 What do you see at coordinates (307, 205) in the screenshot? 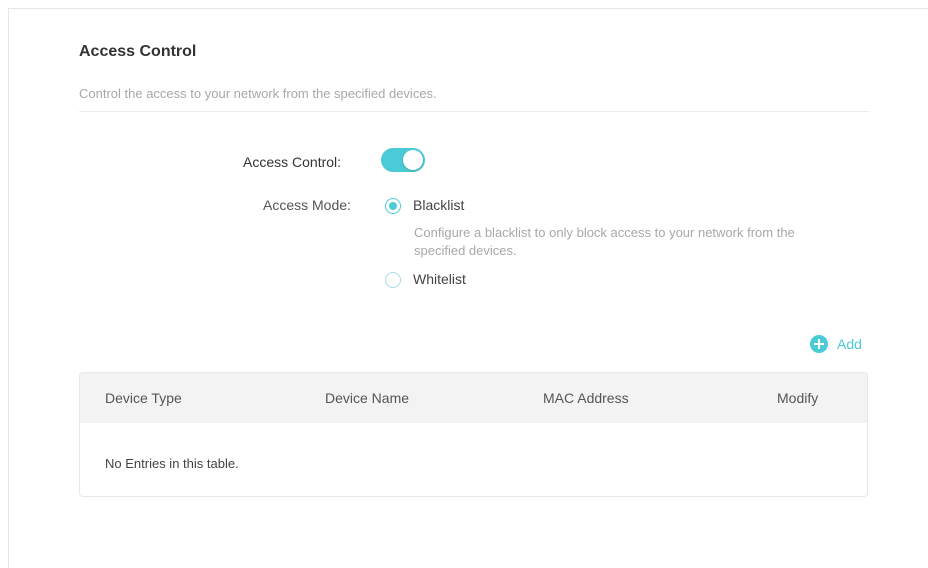
I see `access-mode-label: Access Mode:` at bounding box center [307, 205].